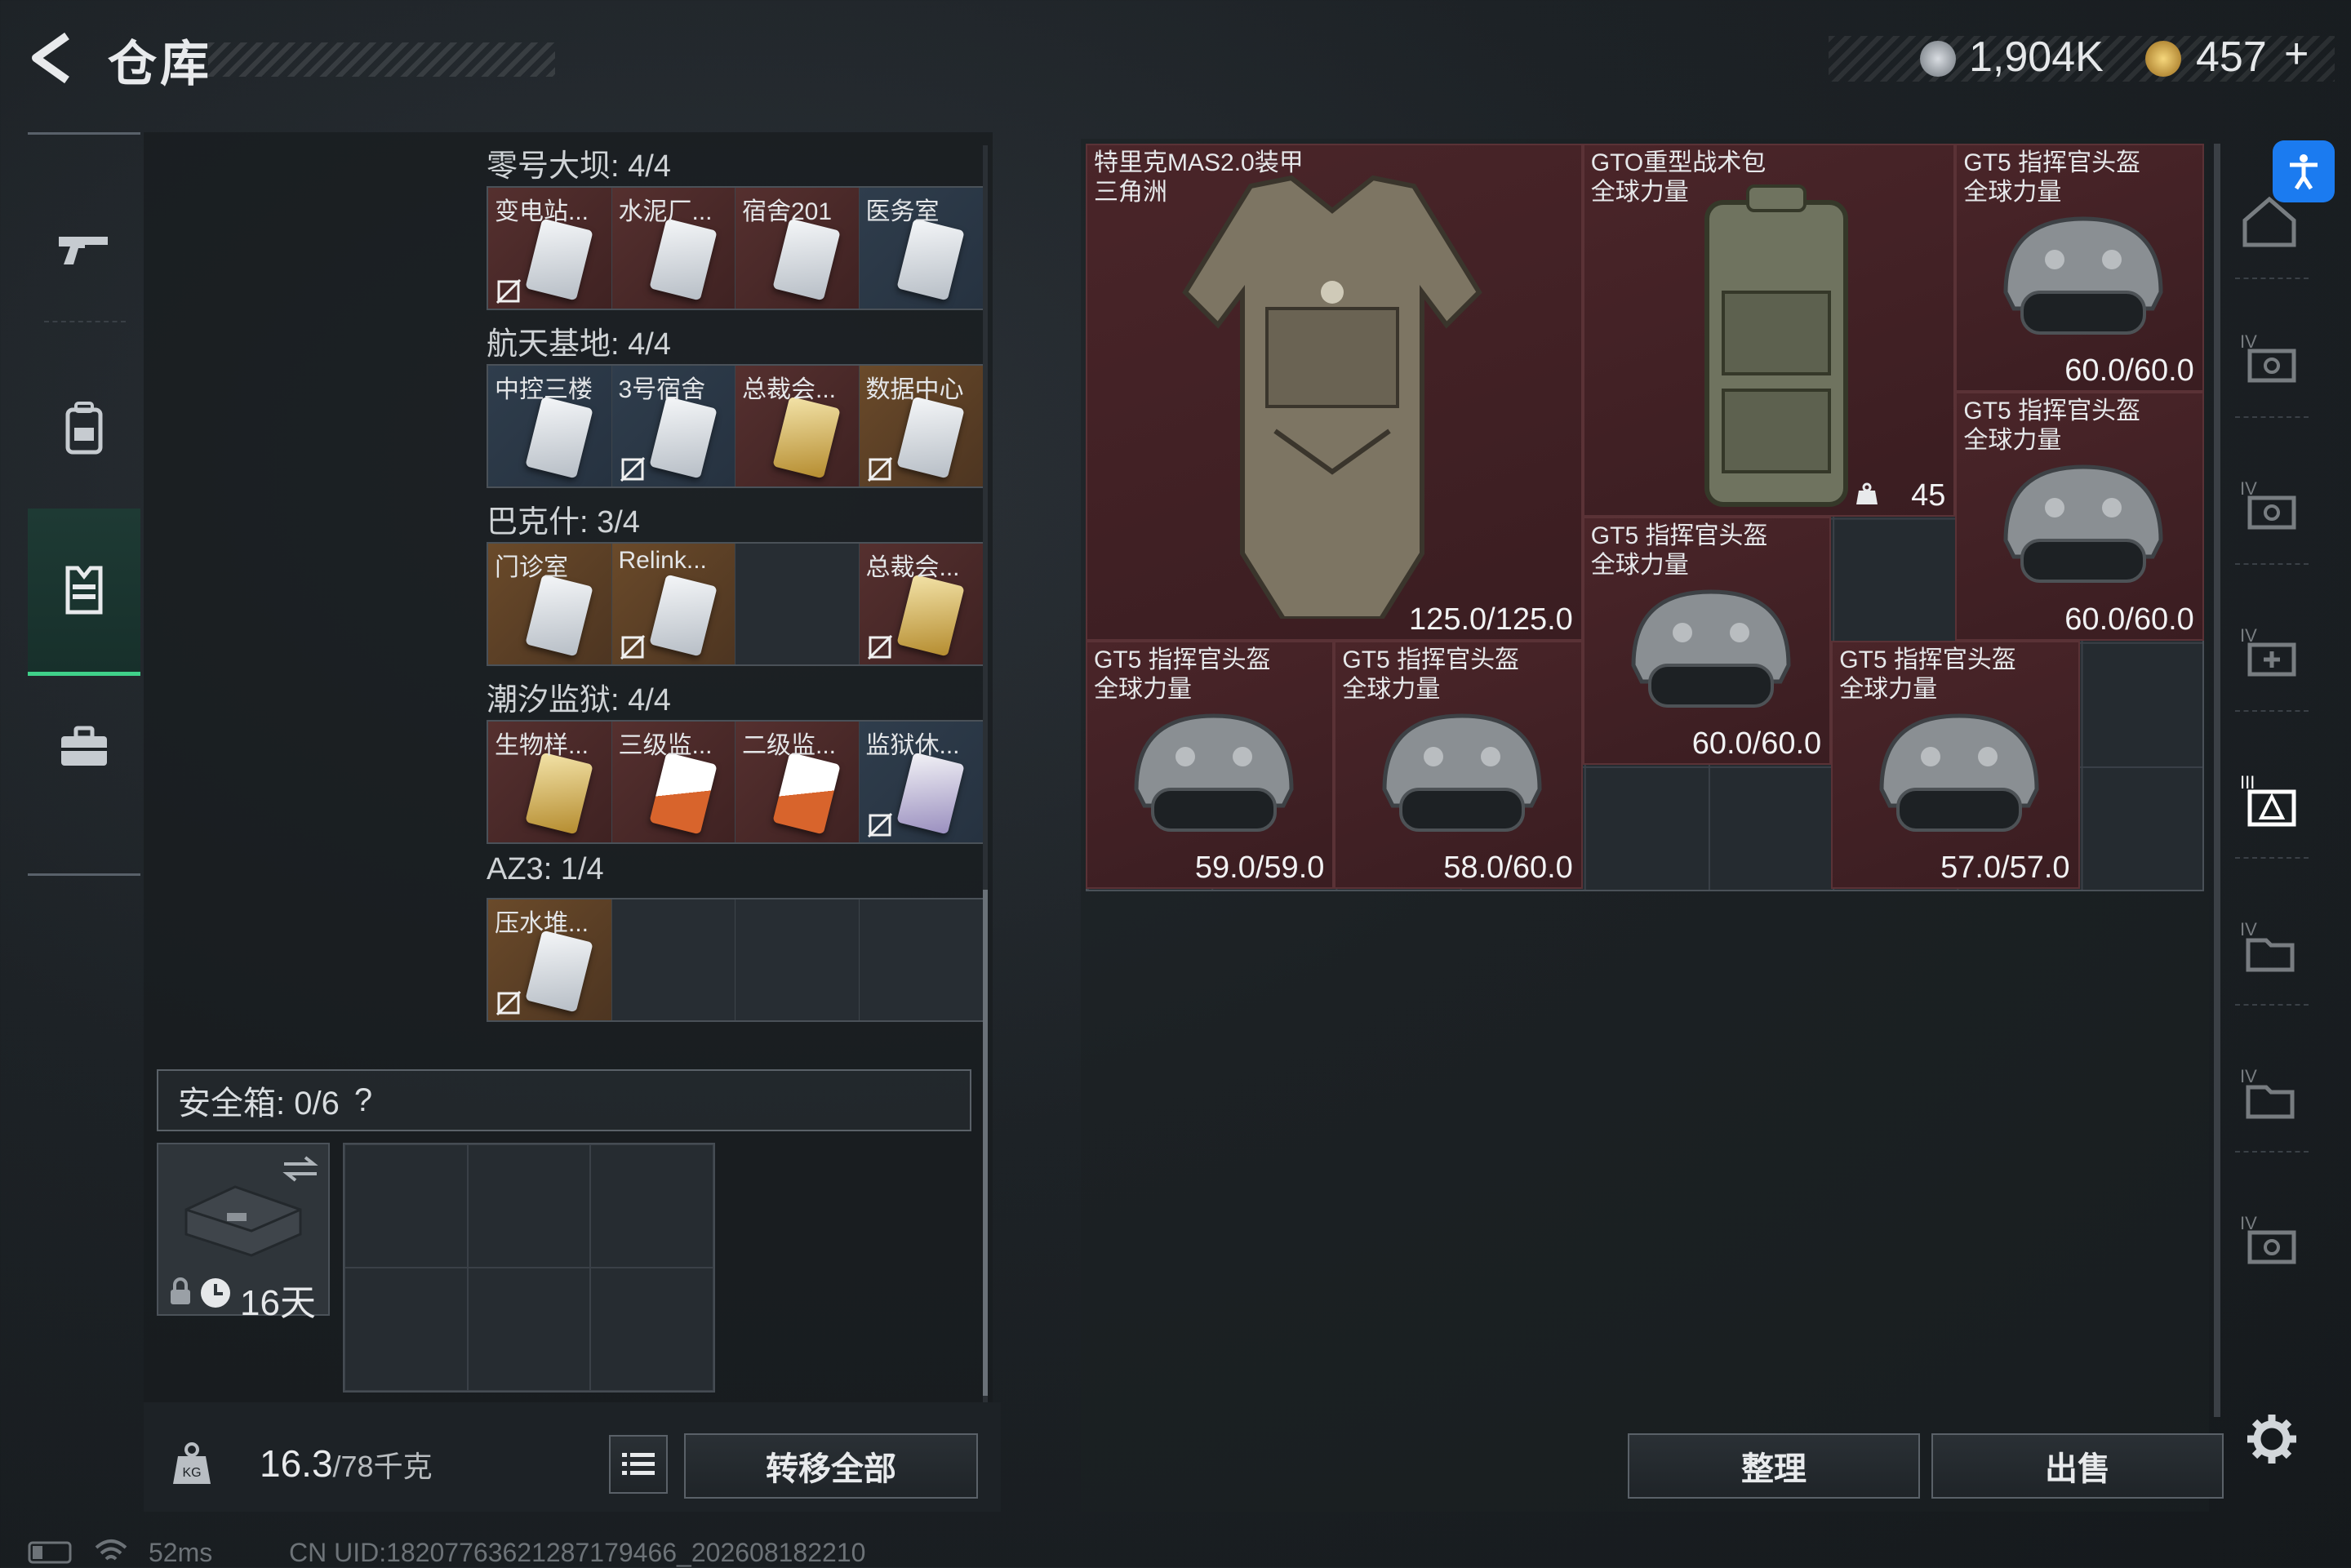  Describe the element at coordinates (1332, 397) in the screenshot. I see `armor-vest-icon` at that location.